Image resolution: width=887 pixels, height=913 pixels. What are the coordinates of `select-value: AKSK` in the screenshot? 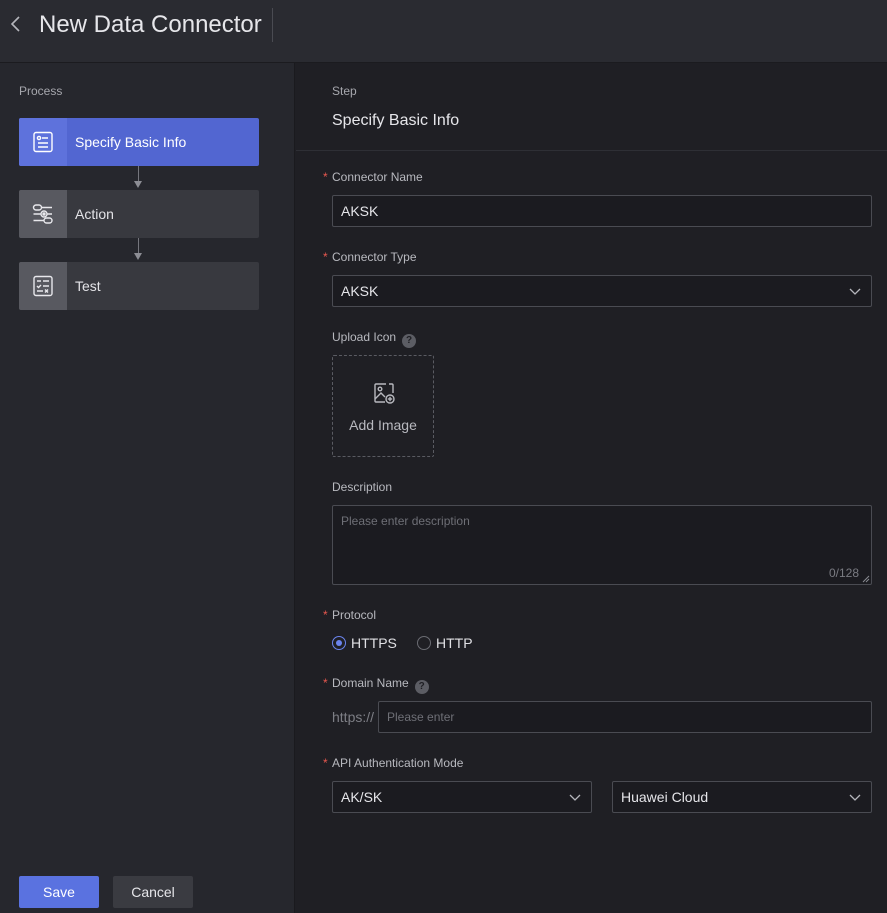 It's located at (360, 291).